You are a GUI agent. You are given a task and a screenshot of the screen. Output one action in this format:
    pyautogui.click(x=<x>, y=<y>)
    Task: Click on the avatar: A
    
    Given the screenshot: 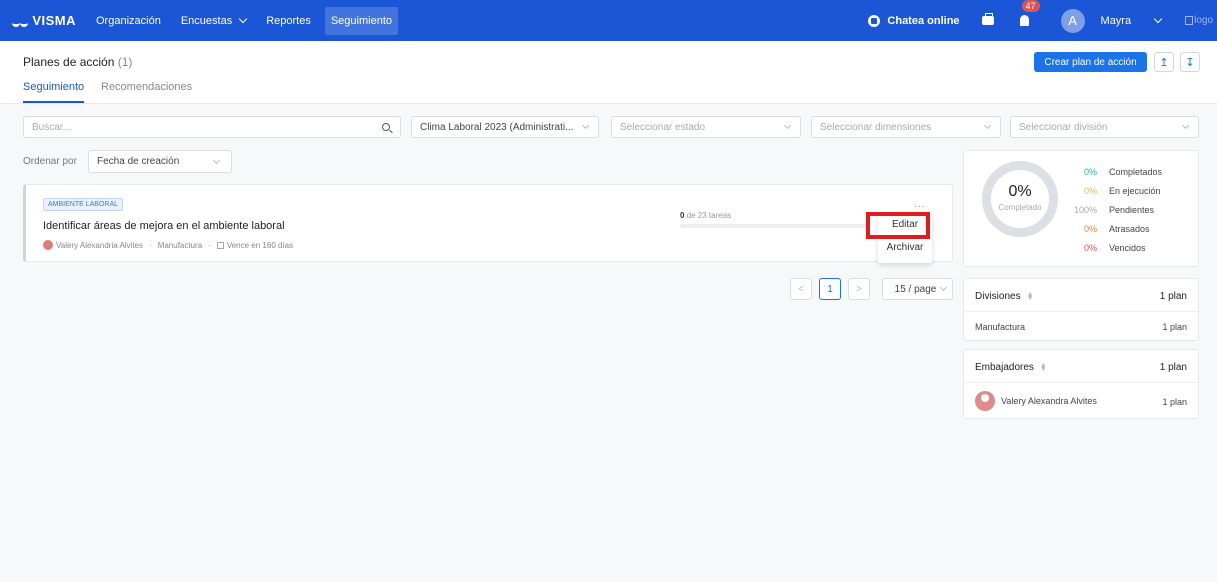 What is the action you would take?
    pyautogui.click(x=1072, y=20)
    